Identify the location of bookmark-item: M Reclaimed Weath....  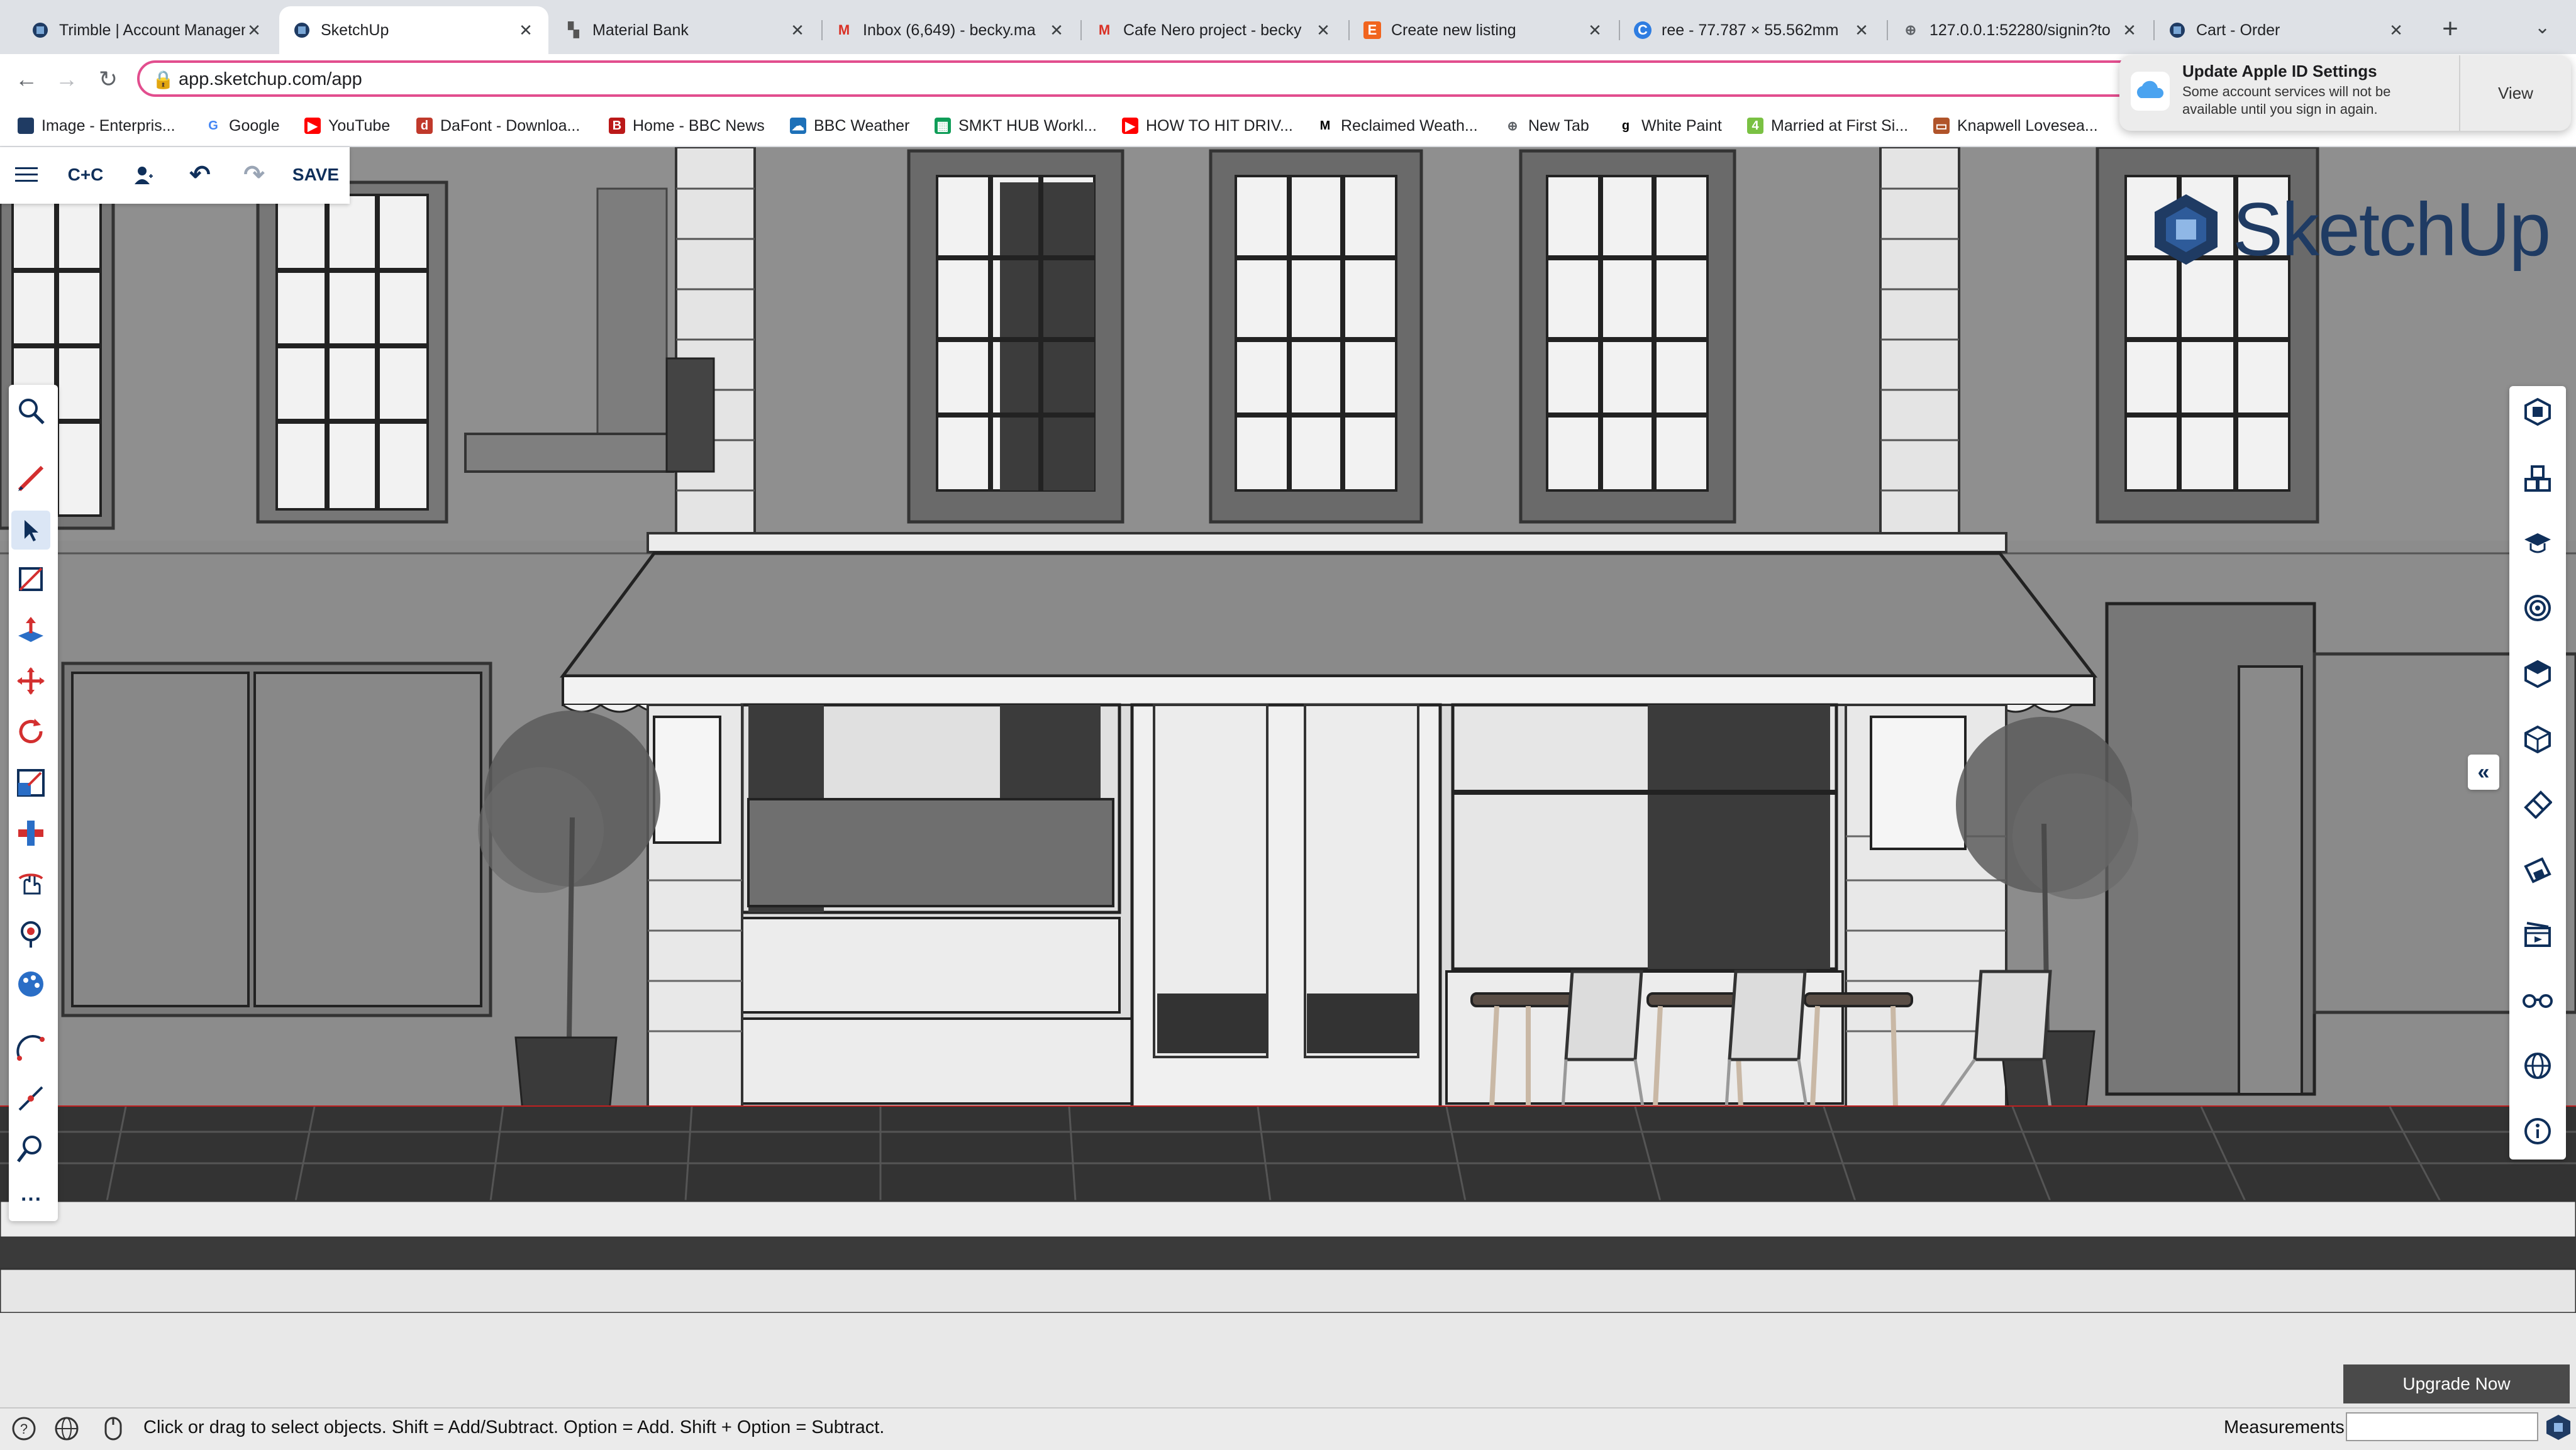
(1397, 125).